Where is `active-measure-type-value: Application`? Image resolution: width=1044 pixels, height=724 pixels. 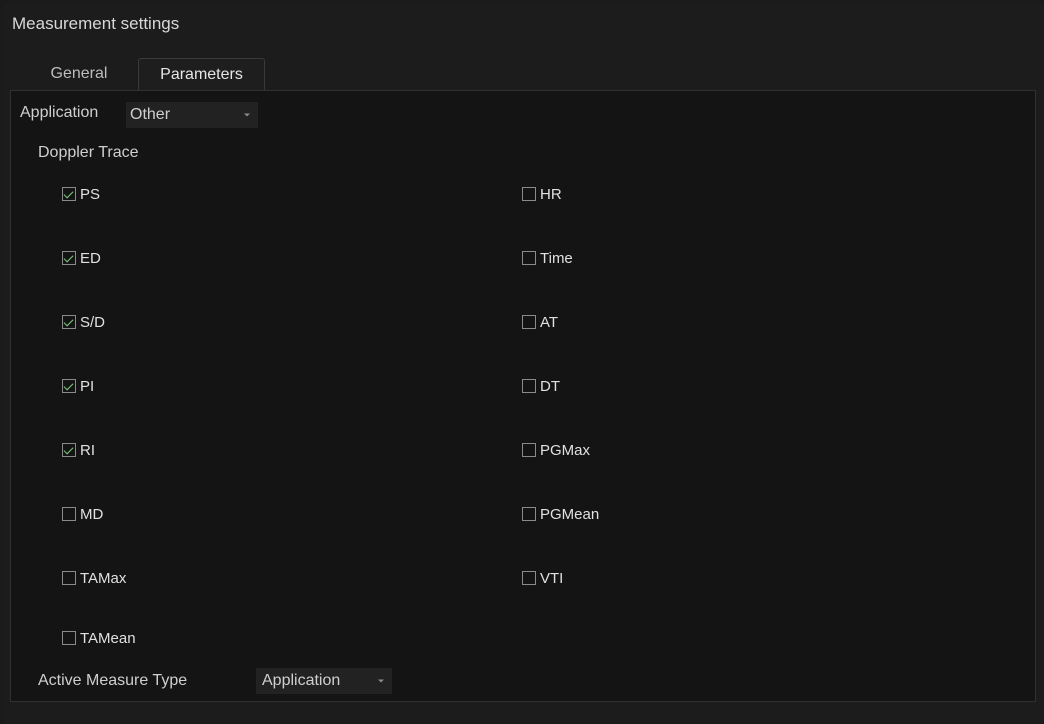 active-measure-type-value: Application is located at coordinates (301, 680).